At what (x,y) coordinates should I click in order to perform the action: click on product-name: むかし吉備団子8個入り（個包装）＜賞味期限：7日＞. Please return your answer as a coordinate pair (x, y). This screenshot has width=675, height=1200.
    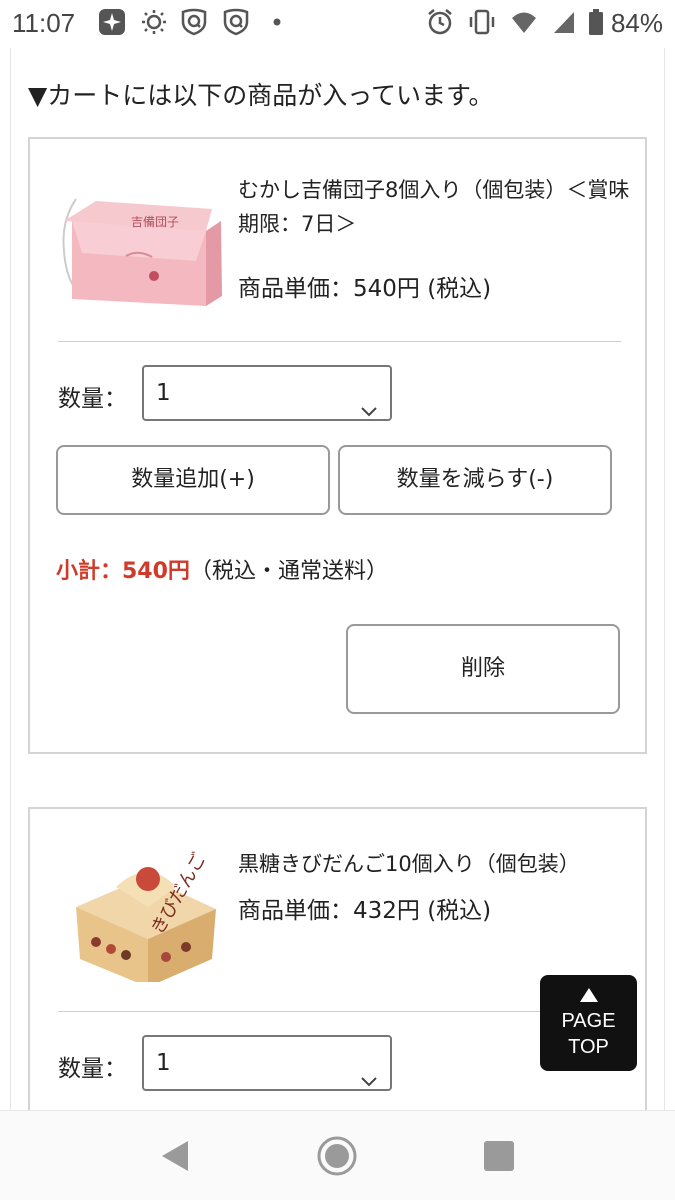
    Looking at the image, I should click on (435, 207).